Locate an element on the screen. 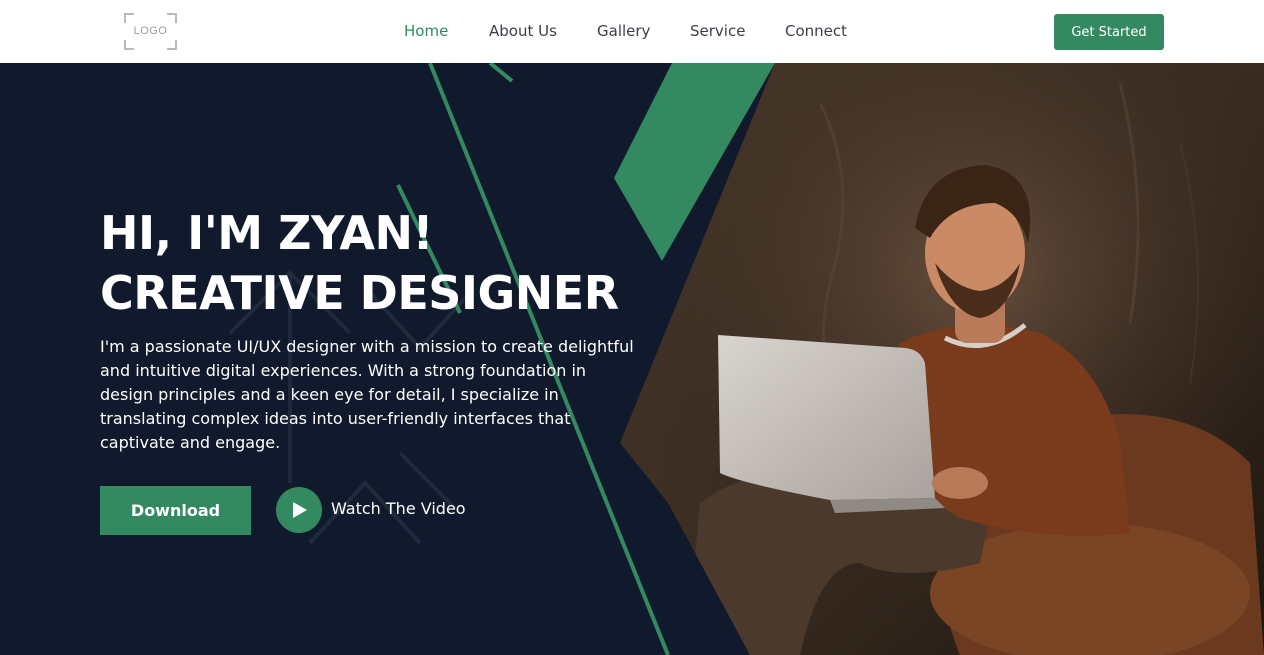  download-button: Download is located at coordinates (175, 510).